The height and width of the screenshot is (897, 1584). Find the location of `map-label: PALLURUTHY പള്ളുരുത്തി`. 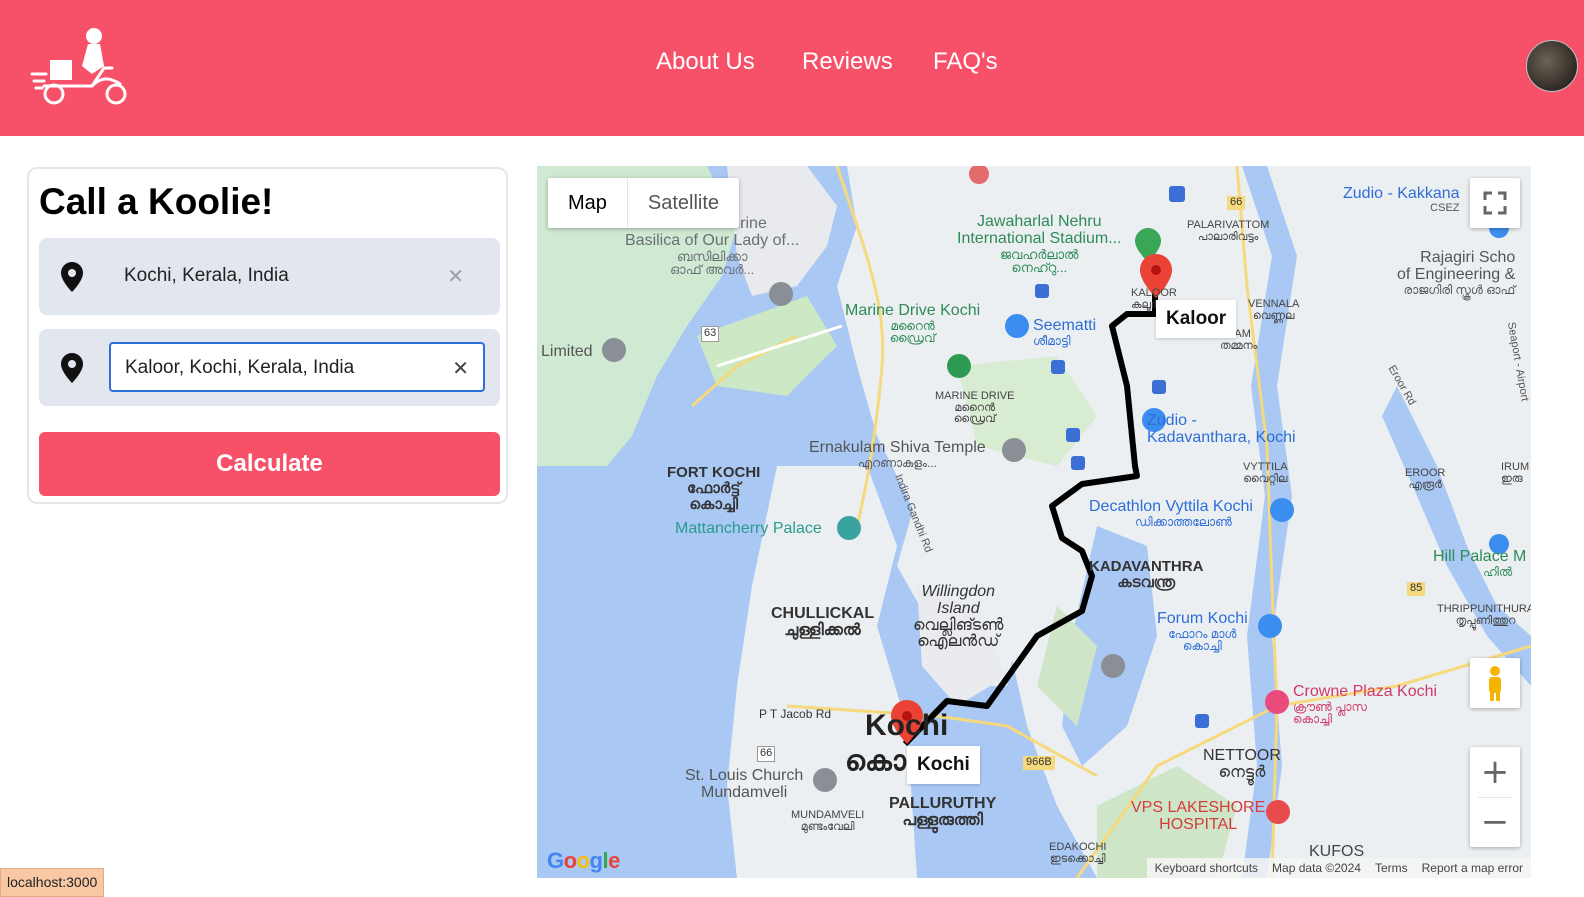

map-label: PALLURUTHY പള്ളുരുത്തി is located at coordinates (943, 812).